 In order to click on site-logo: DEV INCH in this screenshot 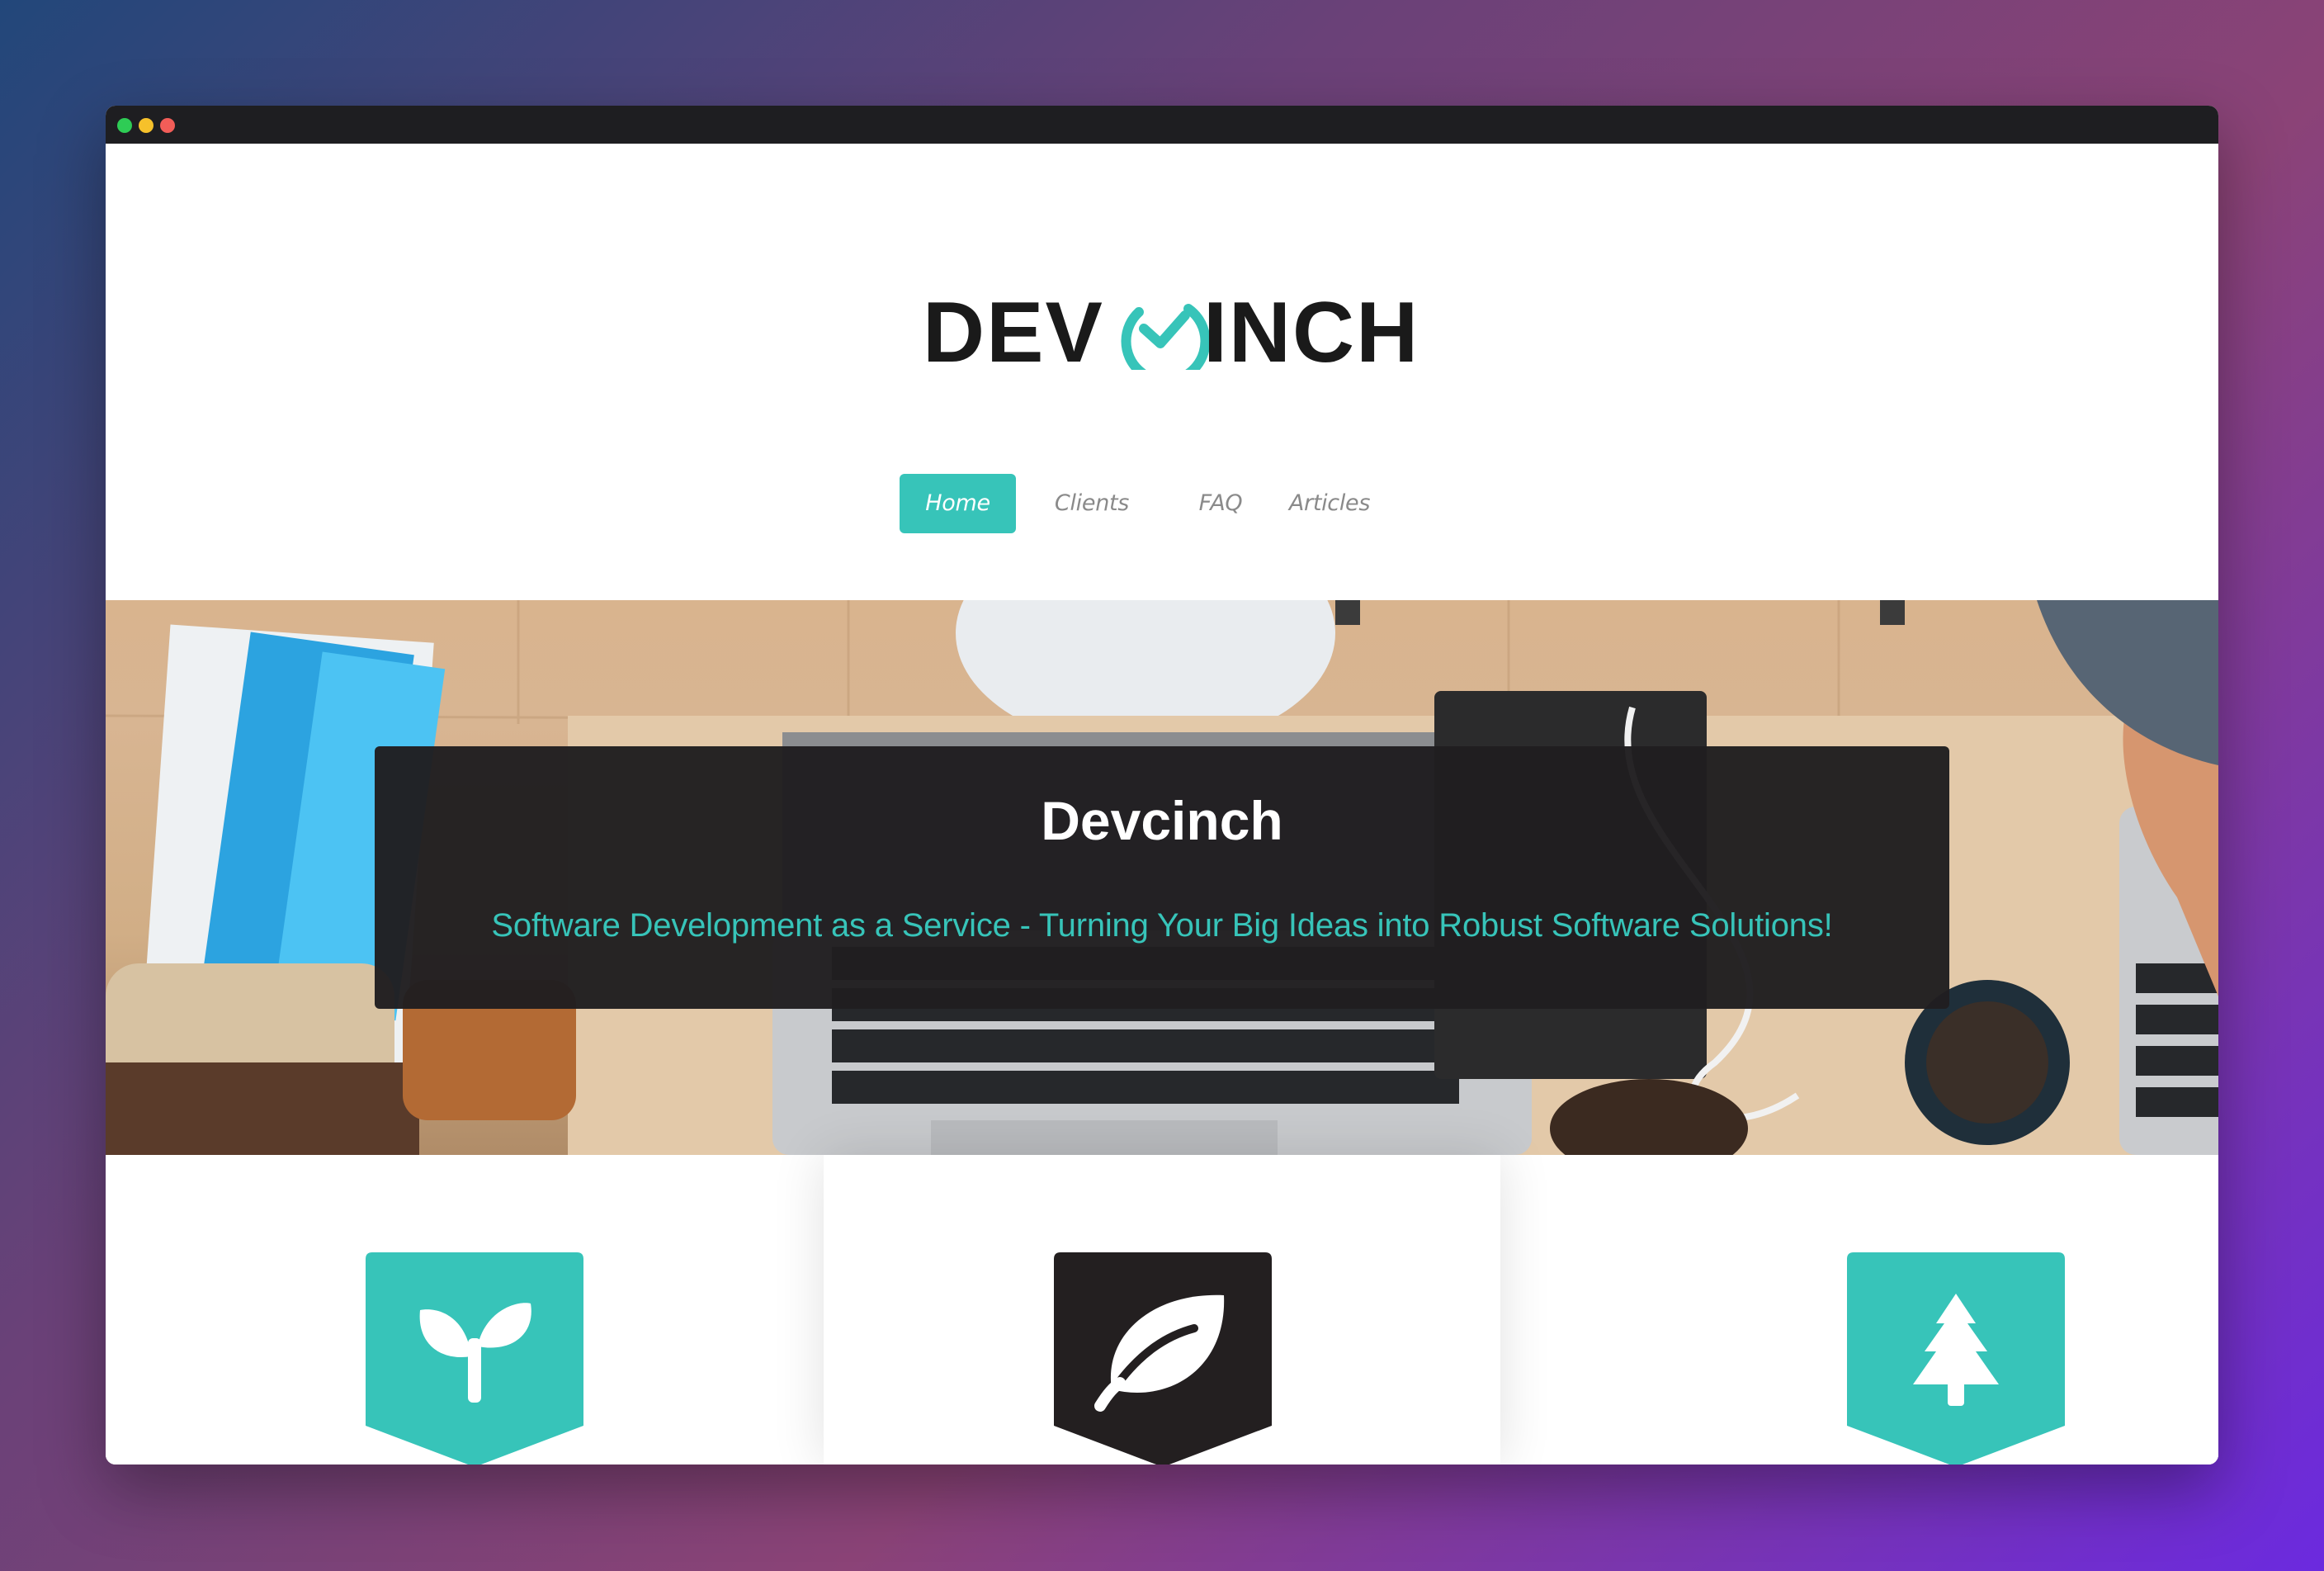, I will do `click(1178, 324)`.